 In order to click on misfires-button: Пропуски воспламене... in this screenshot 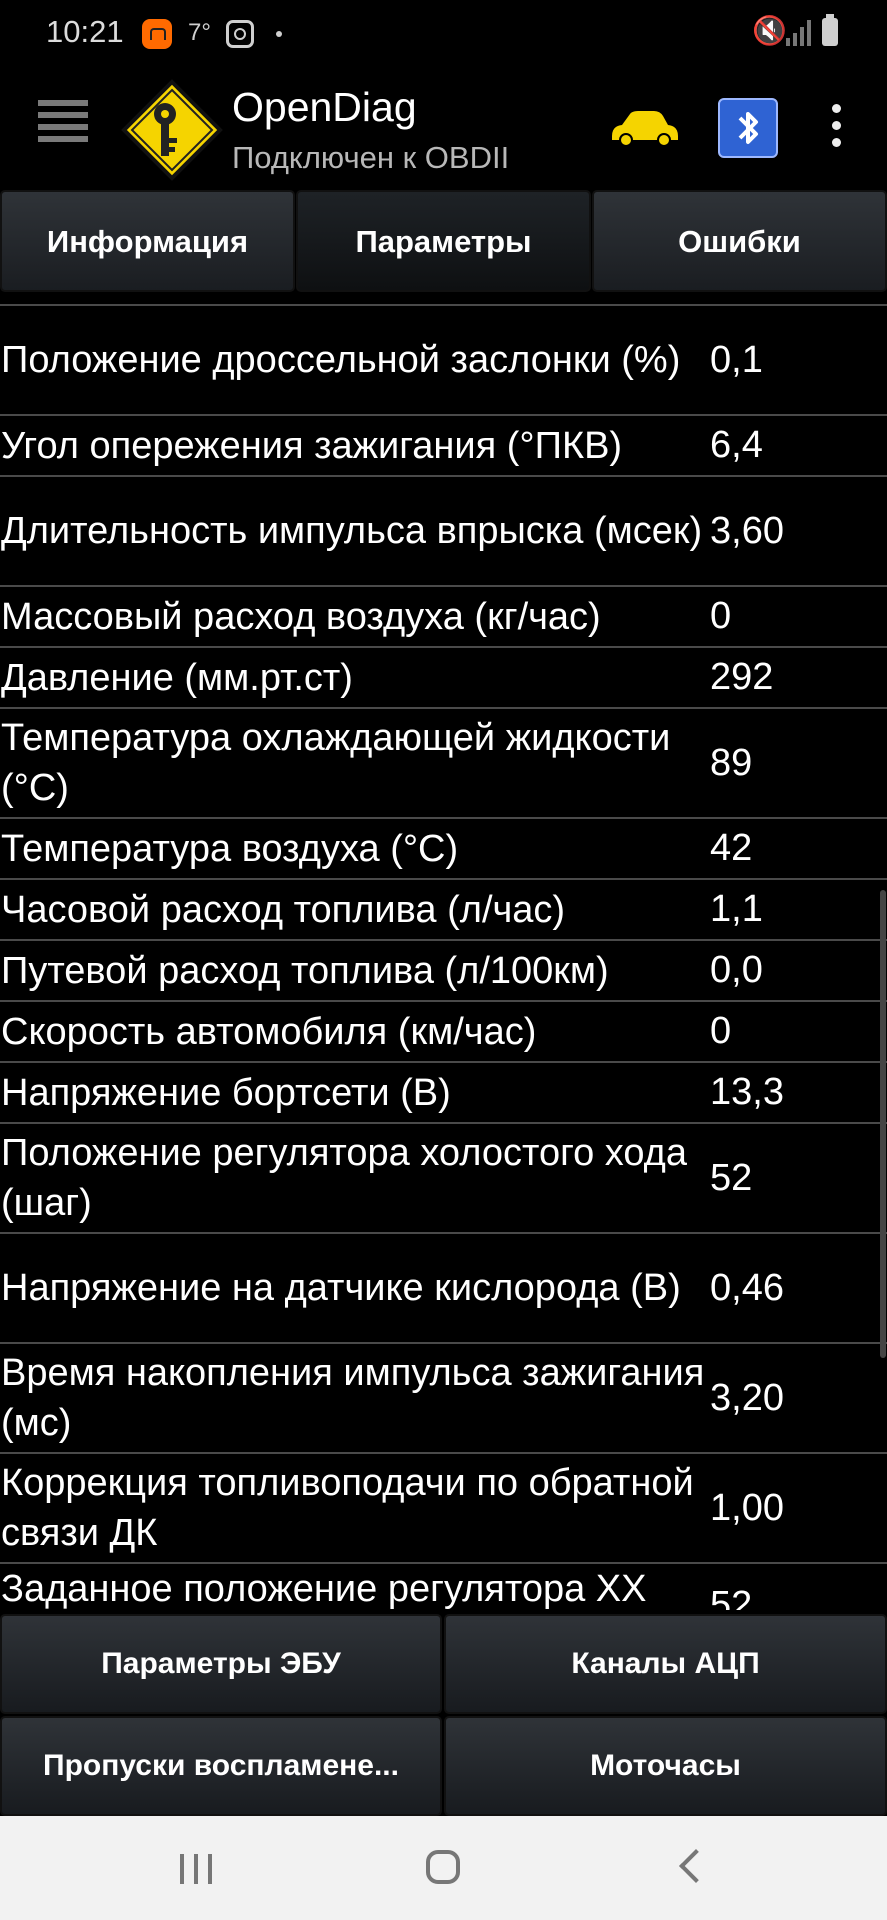, I will do `click(221, 1766)`.